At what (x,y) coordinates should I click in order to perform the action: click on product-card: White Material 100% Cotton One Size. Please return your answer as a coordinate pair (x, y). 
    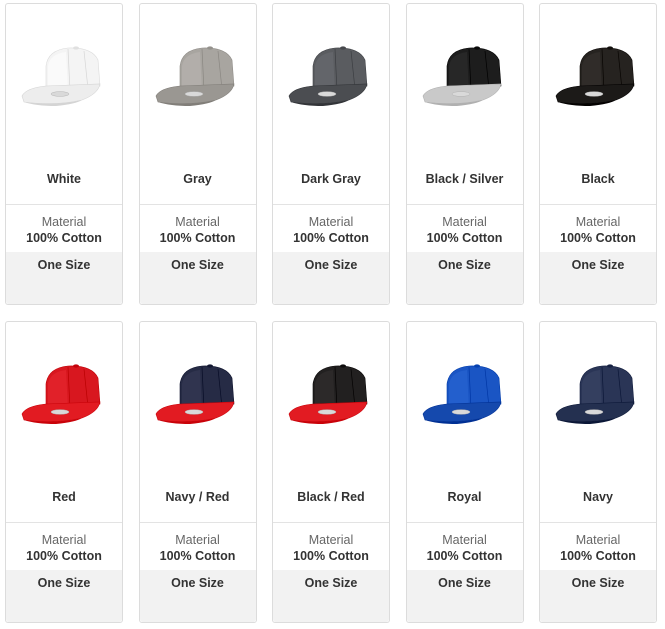
    Looking at the image, I should click on (64, 154).